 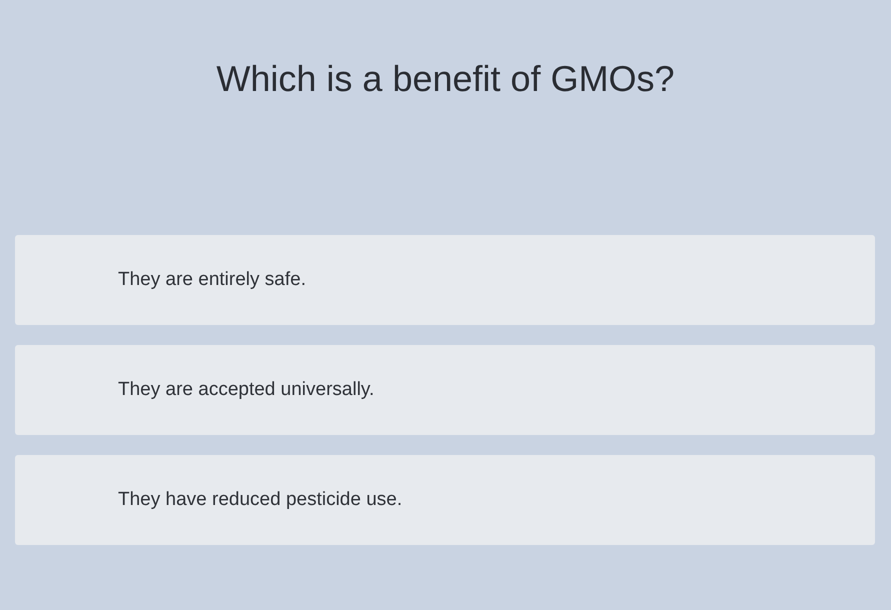 What do you see at coordinates (445, 390) in the screenshot?
I see `answer-option: They are accepted universally.` at bounding box center [445, 390].